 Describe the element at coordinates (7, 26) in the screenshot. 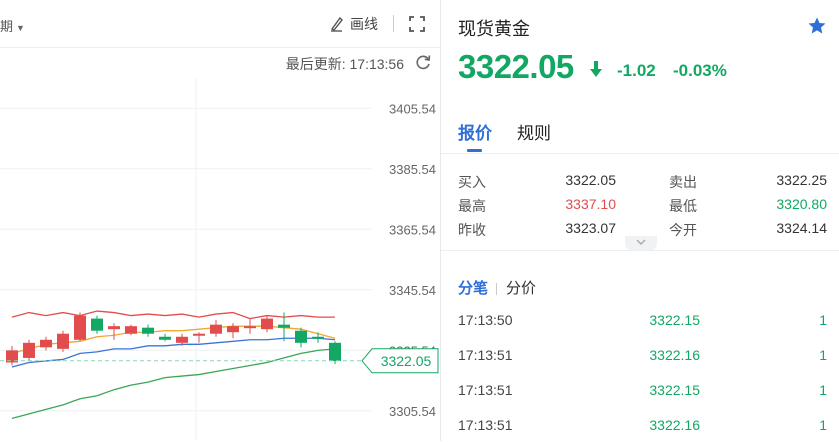

I see `period-label: 期` at that location.